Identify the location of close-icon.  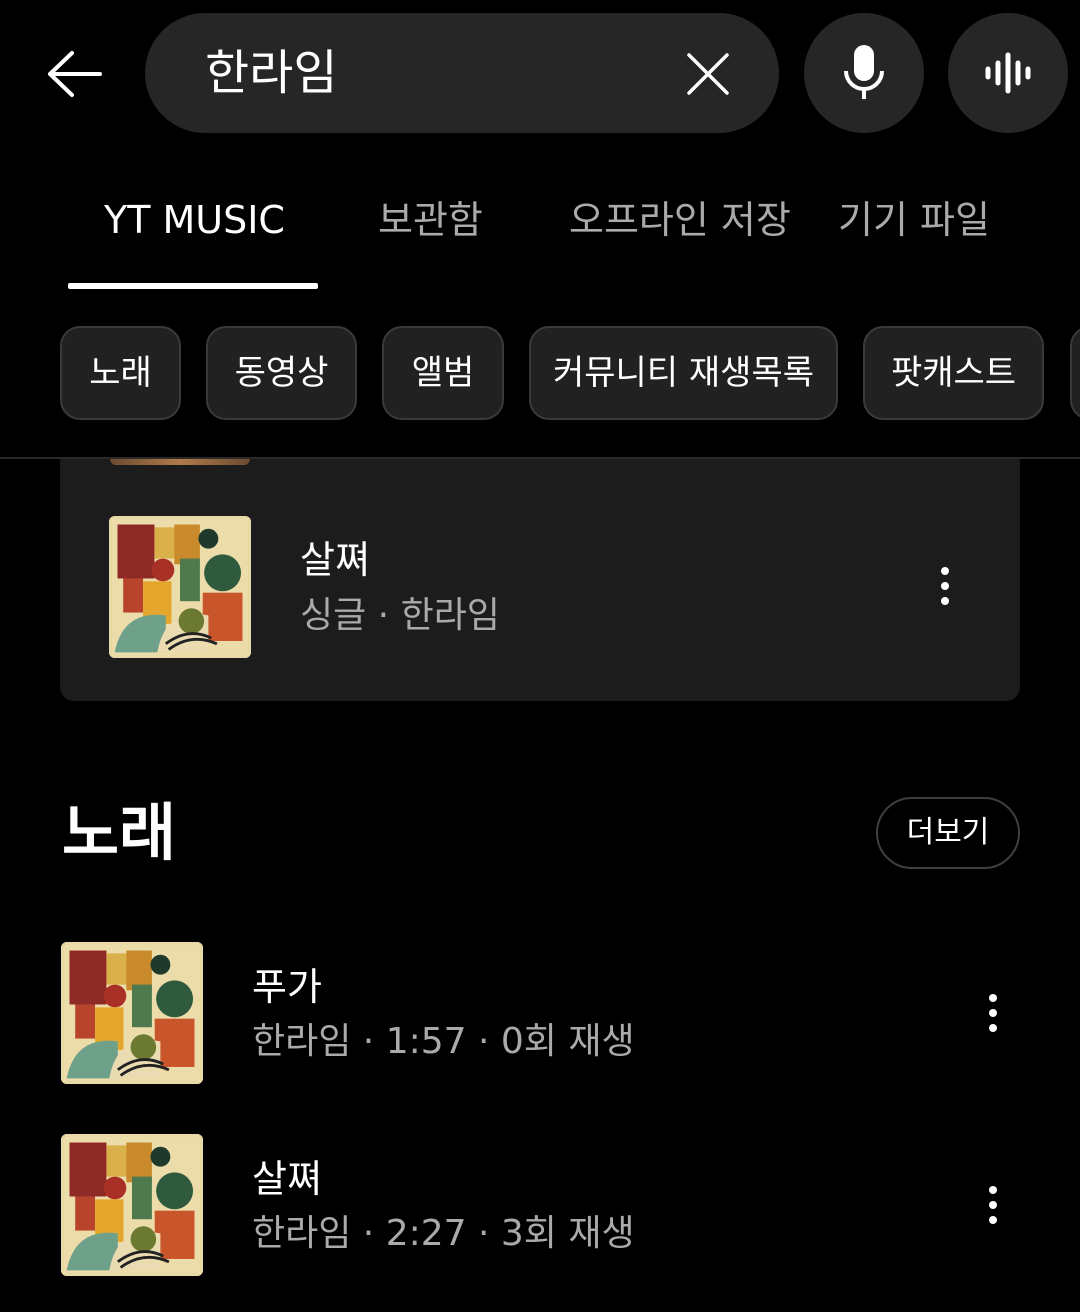
(708, 74).